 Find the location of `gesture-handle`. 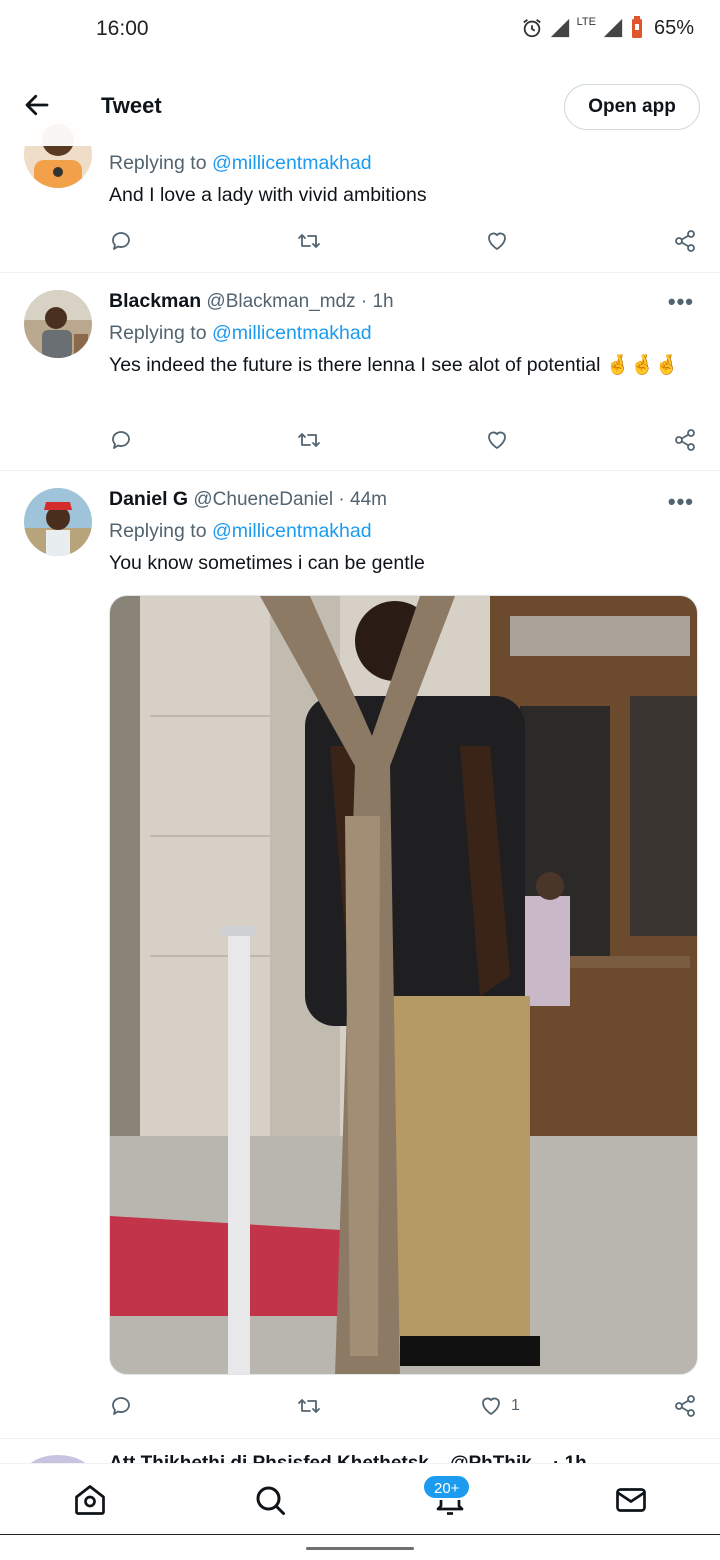

gesture-handle is located at coordinates (360, 1548).